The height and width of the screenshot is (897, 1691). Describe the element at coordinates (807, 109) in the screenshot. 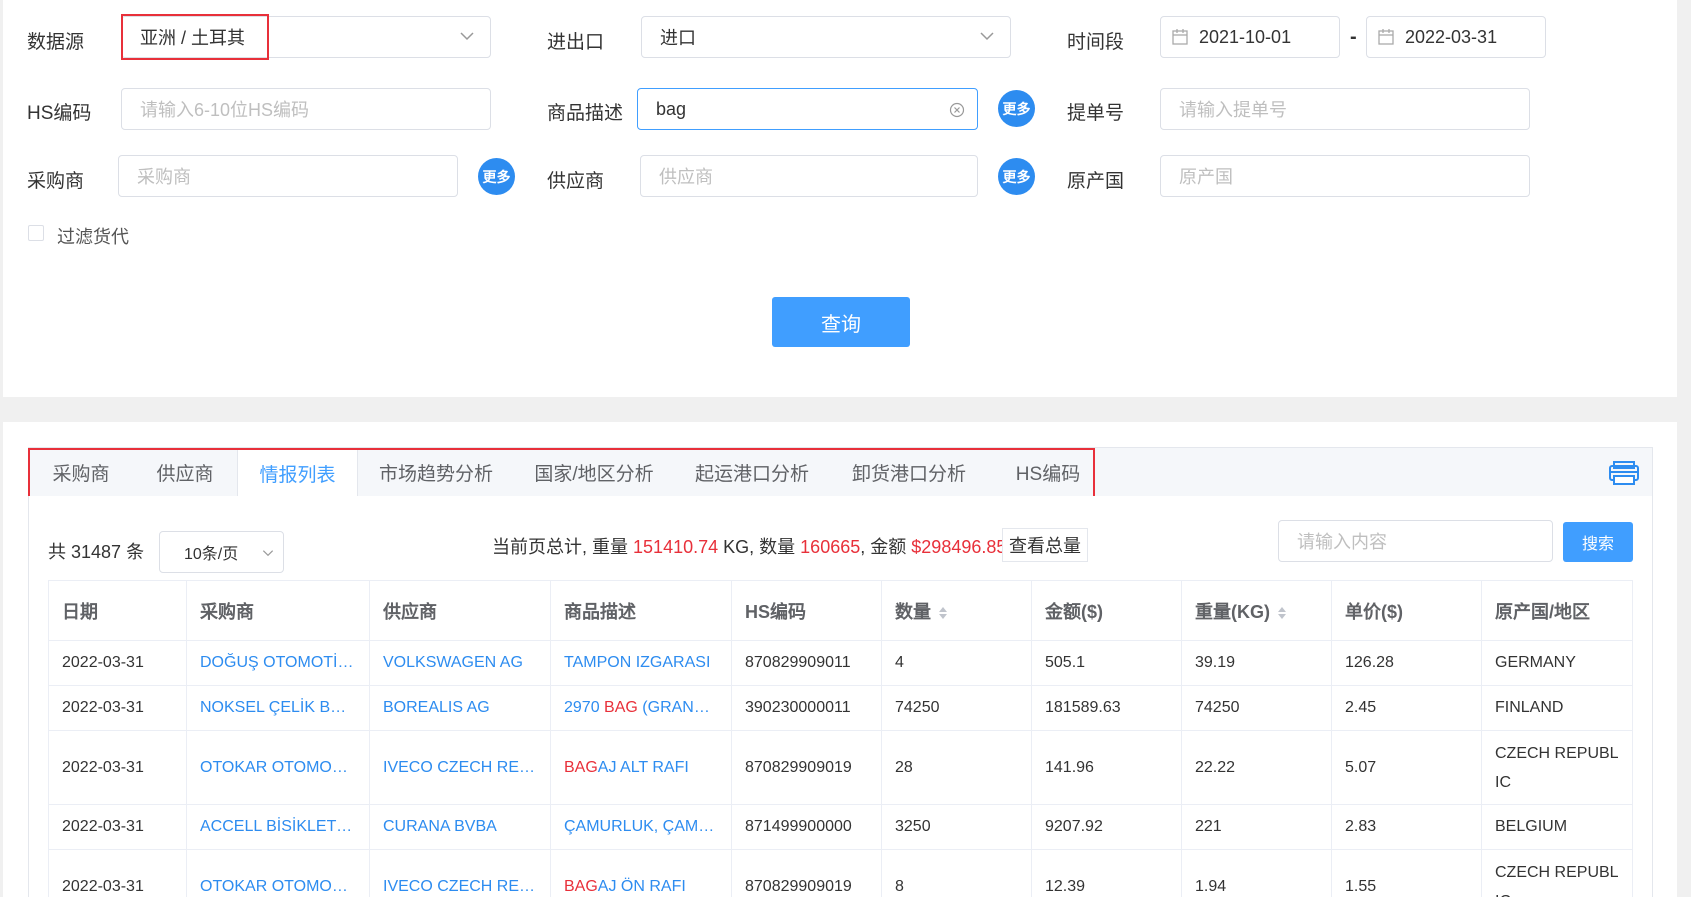

I see `product-desc-input: bag` at that location.